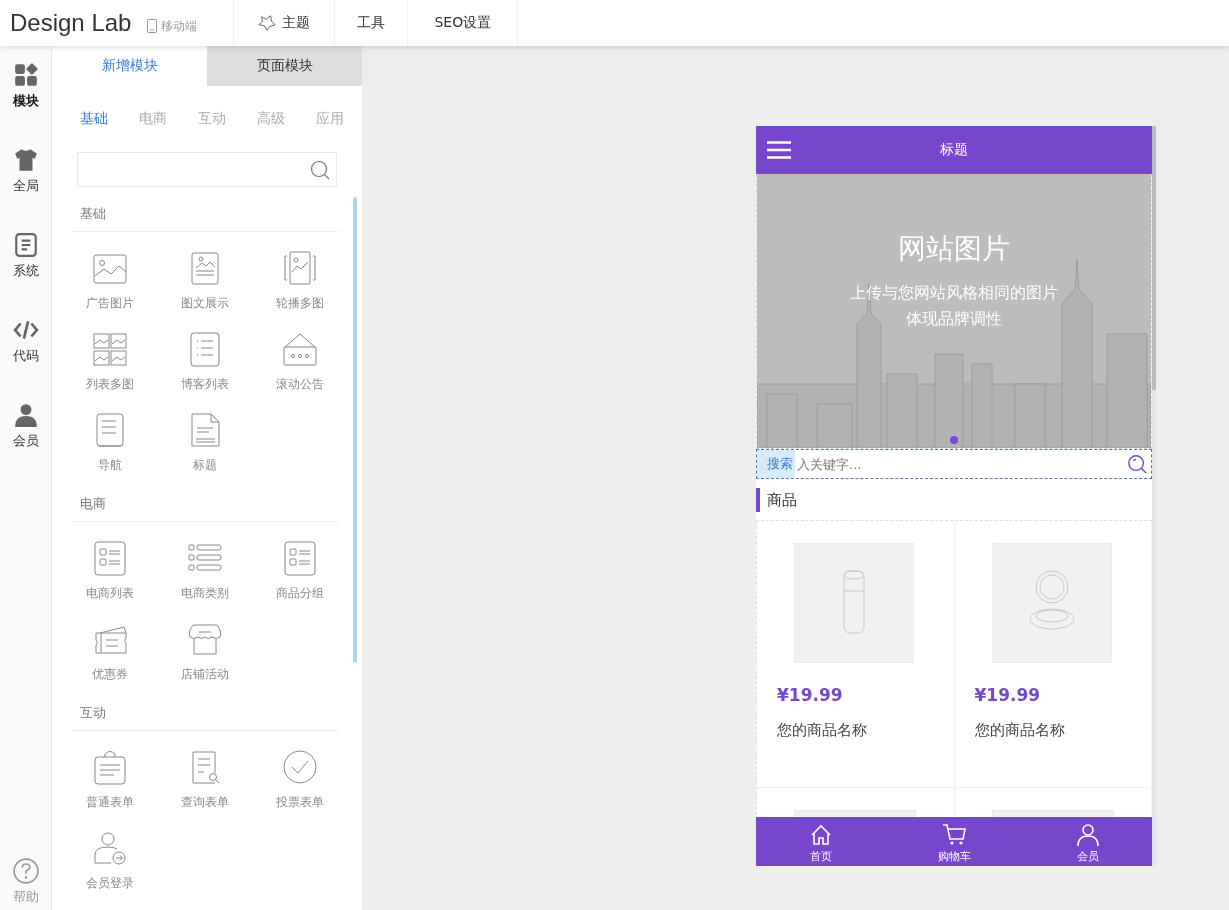 Image resolution: width=1229 pixels, height=910 pixels. What do you see at coordinates (204, 361) in the screenshot?
I see `module-item: 博客列表` at bounding box center [204, 361].